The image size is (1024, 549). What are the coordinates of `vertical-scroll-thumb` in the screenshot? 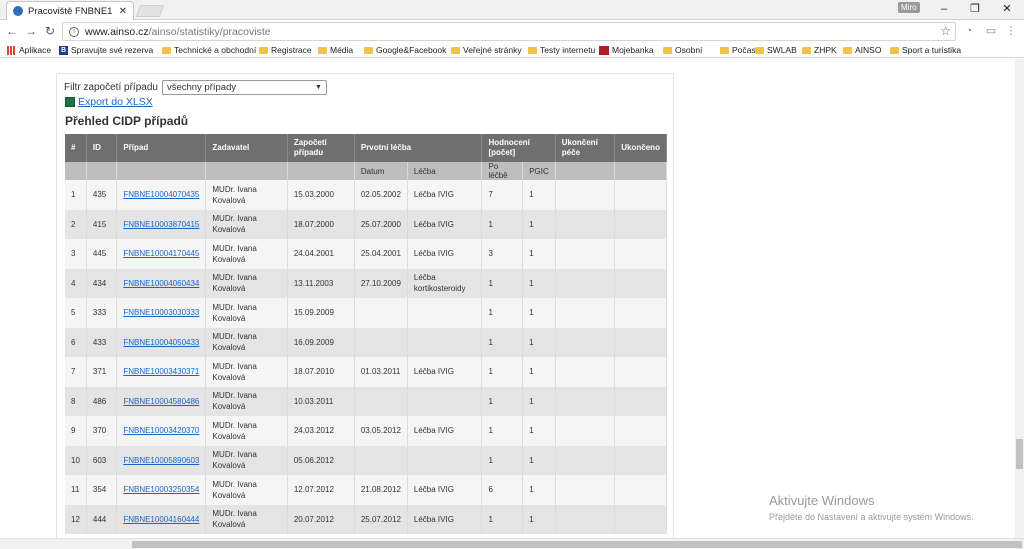 It's located at (1019, 454).